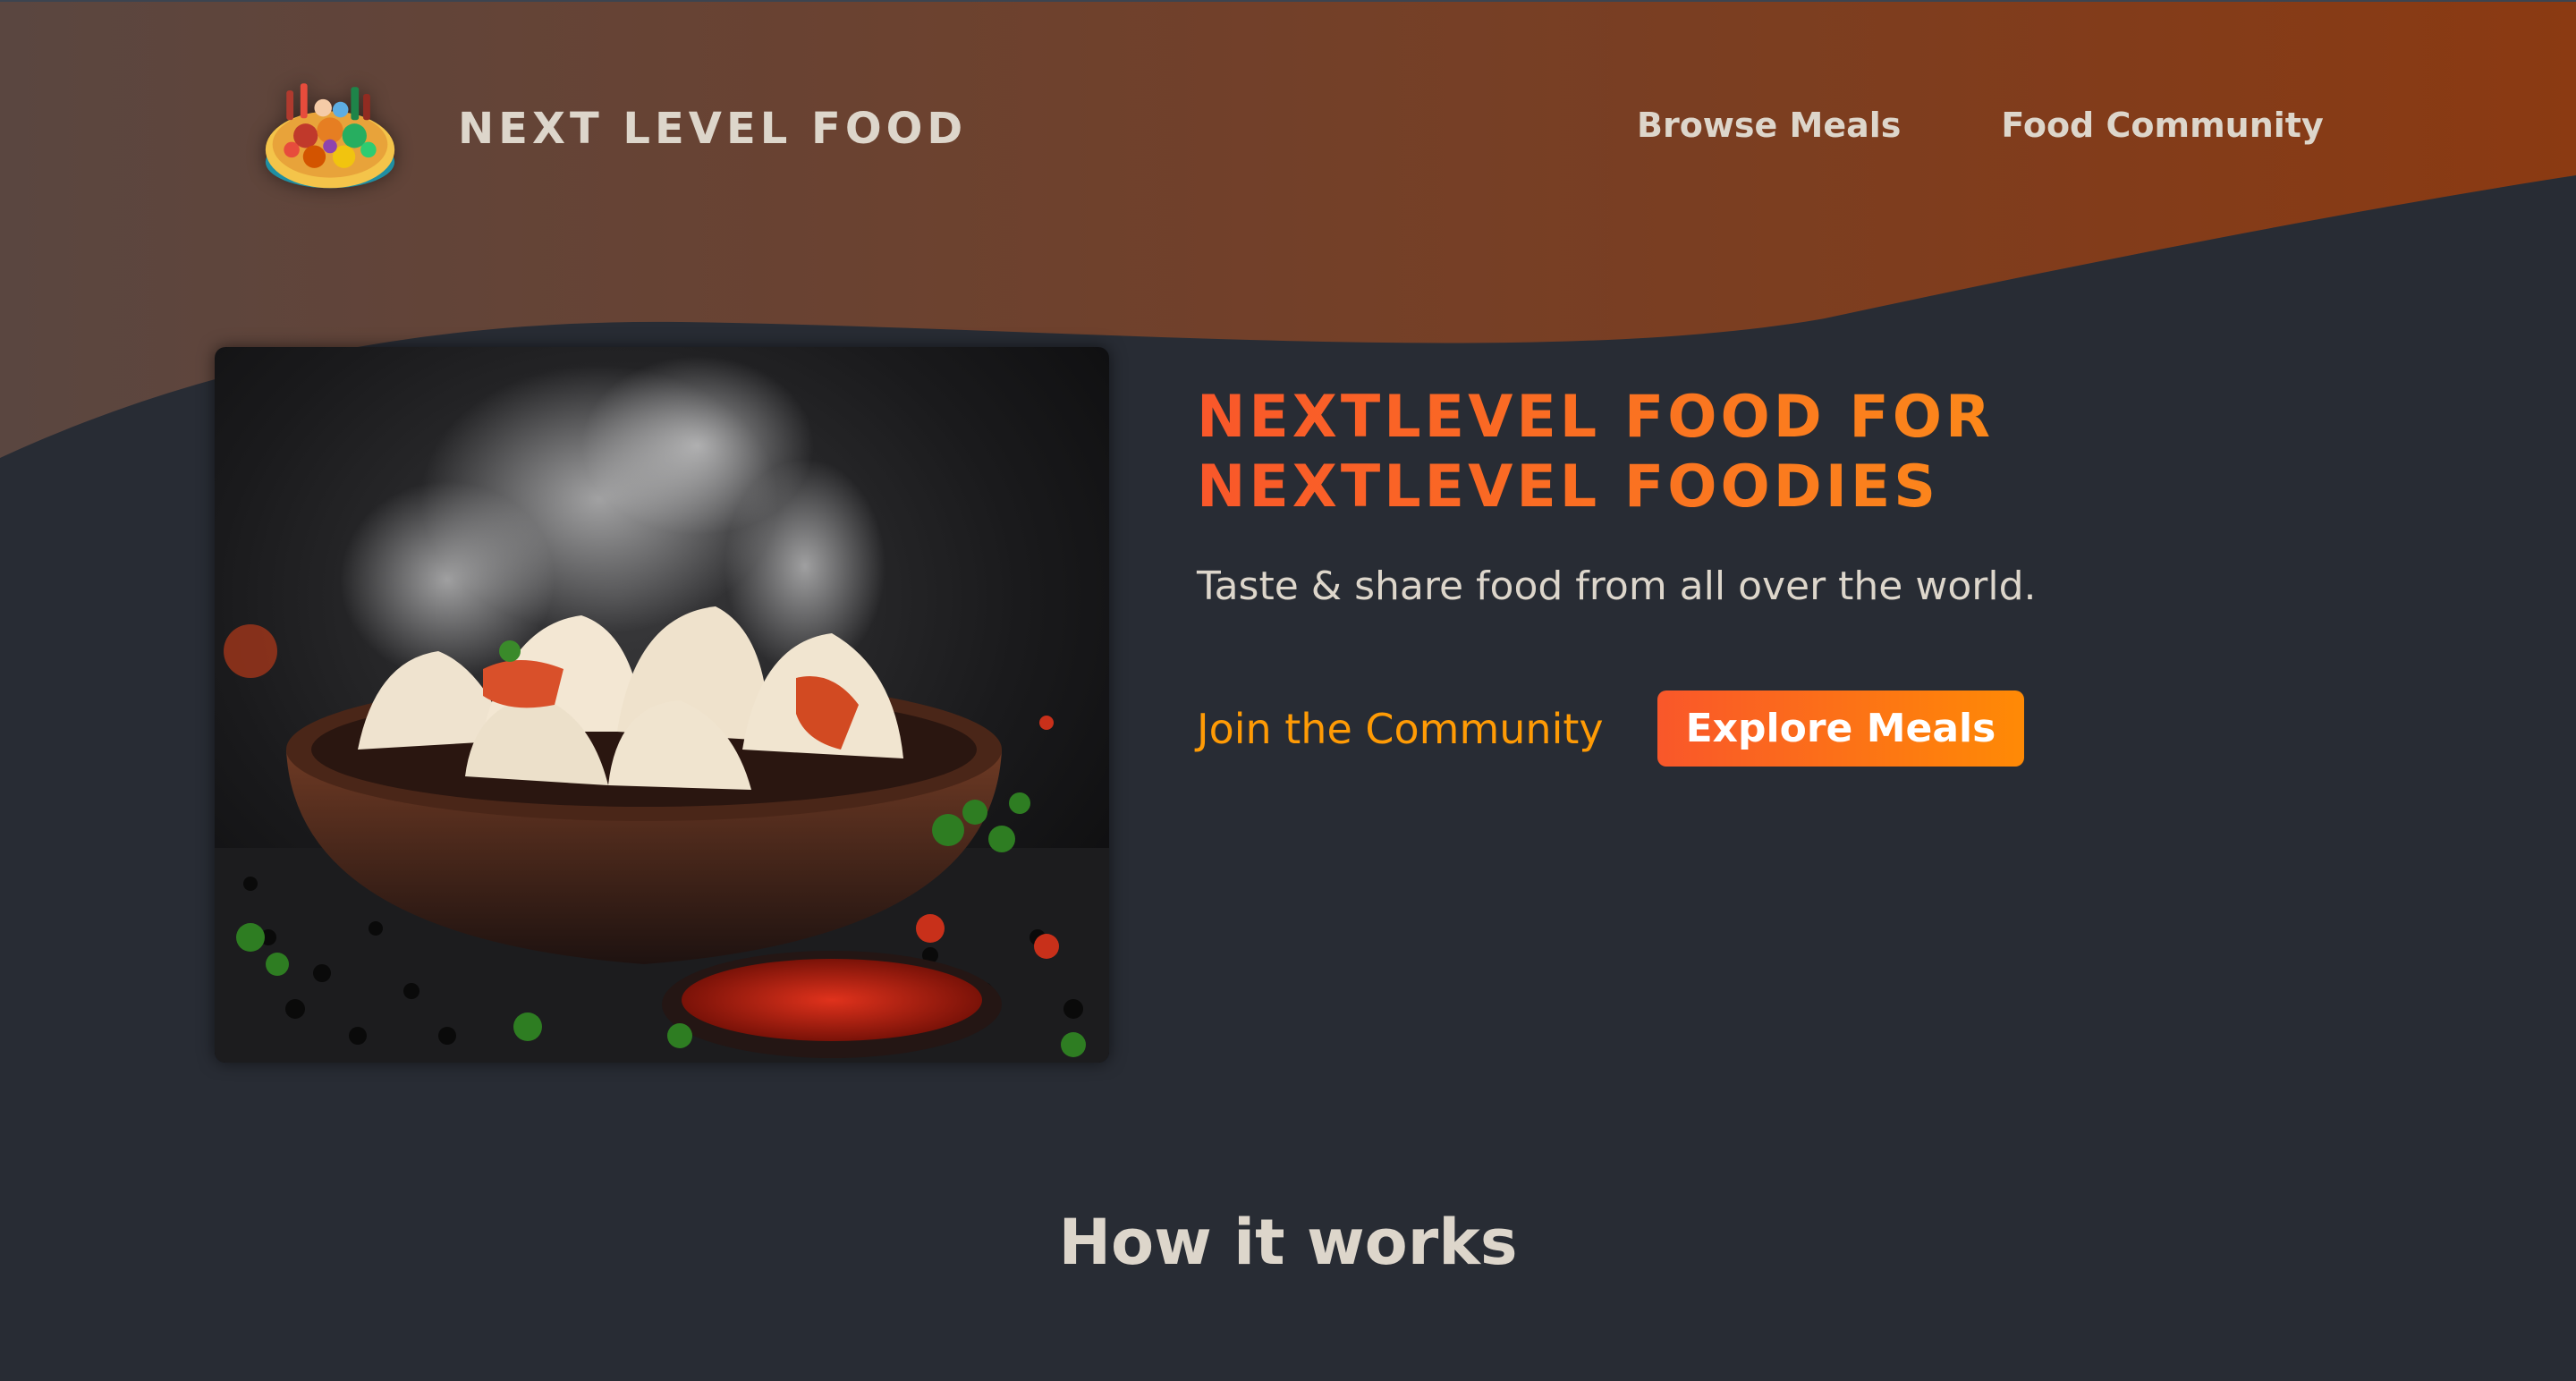 The image size is (2576, 1381). What do you see at coordinates (1841, 728) in the screenshot?
I see `explore-meals-button: Explore Meals` at bounding box center [1841, 728].